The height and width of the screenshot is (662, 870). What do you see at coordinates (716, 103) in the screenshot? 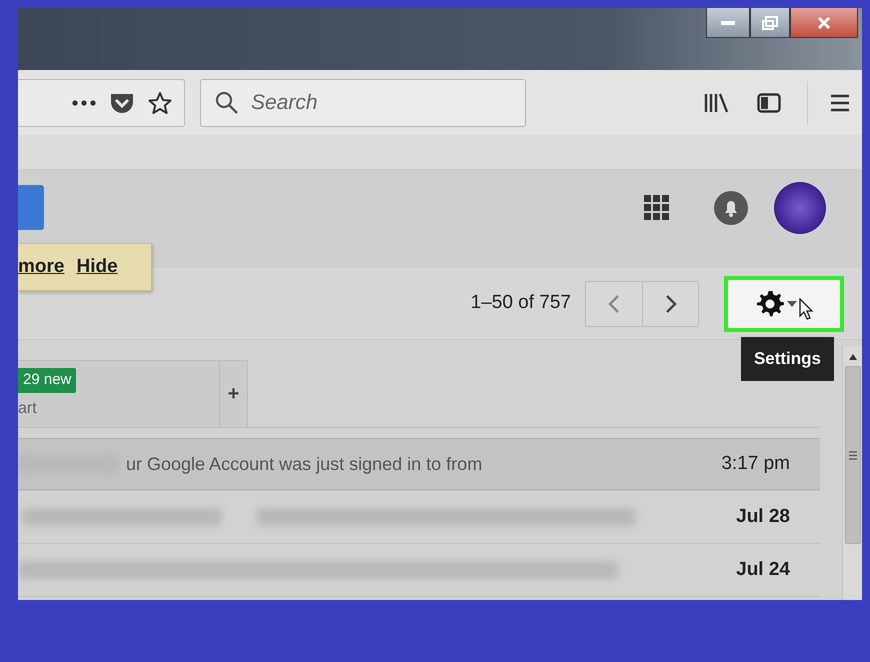
I see `library-icon` at bounding box center [716, 103].